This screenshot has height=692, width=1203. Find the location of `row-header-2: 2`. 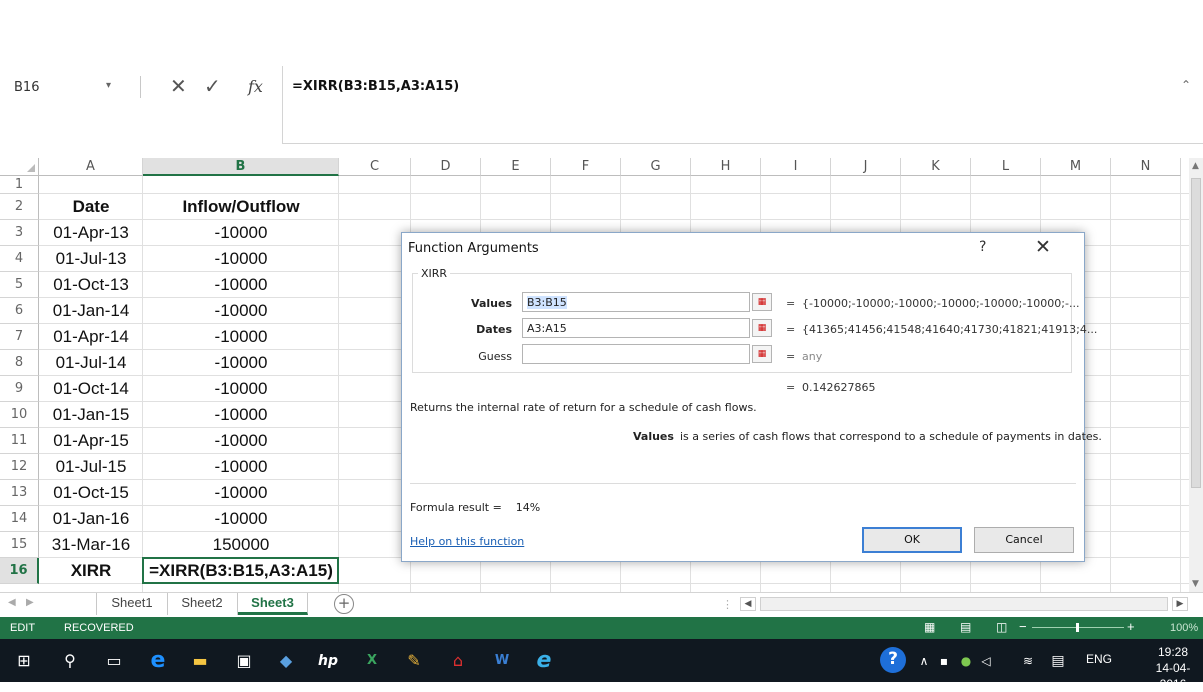

row-header-2: 2 is located at coordinates (19, 207).